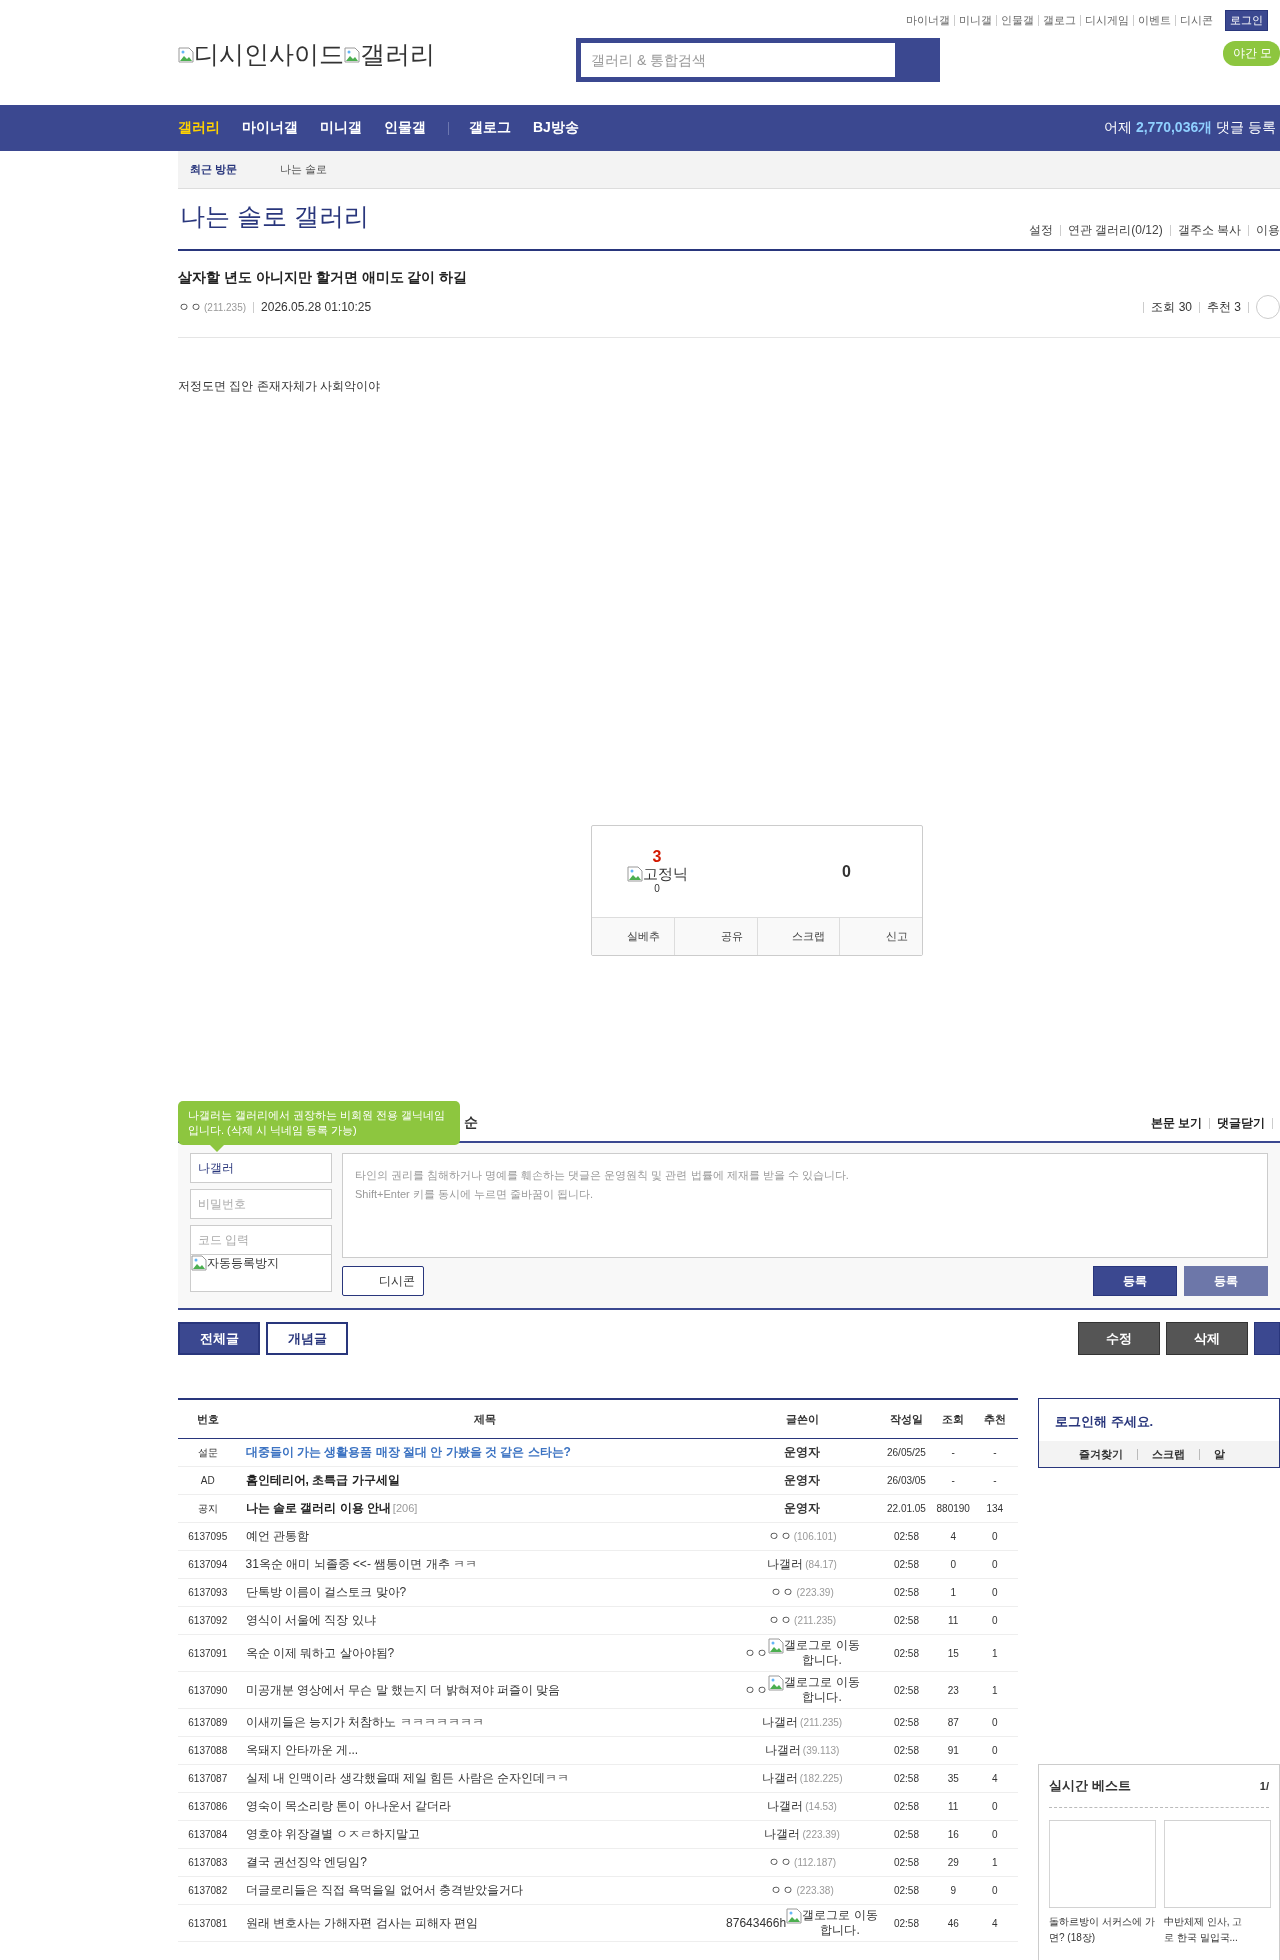 Image resolution: width=1280 pixels, height=1960 pixels. Describe the element at coordinates (916, 60) in the screenshot. I see `search-button` at that location.